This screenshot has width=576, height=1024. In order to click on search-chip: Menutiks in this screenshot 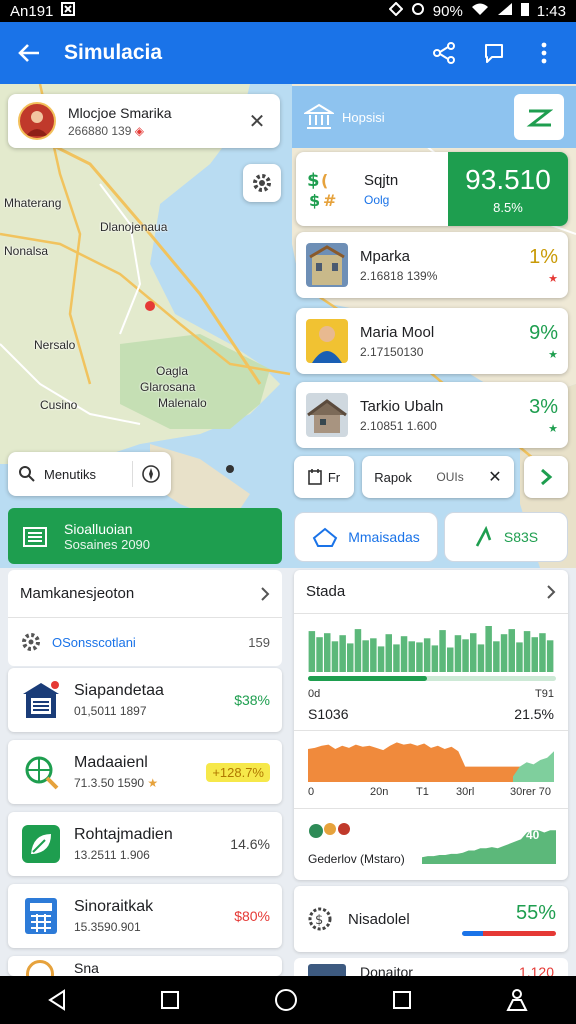, I will do `click(89, 474)`.